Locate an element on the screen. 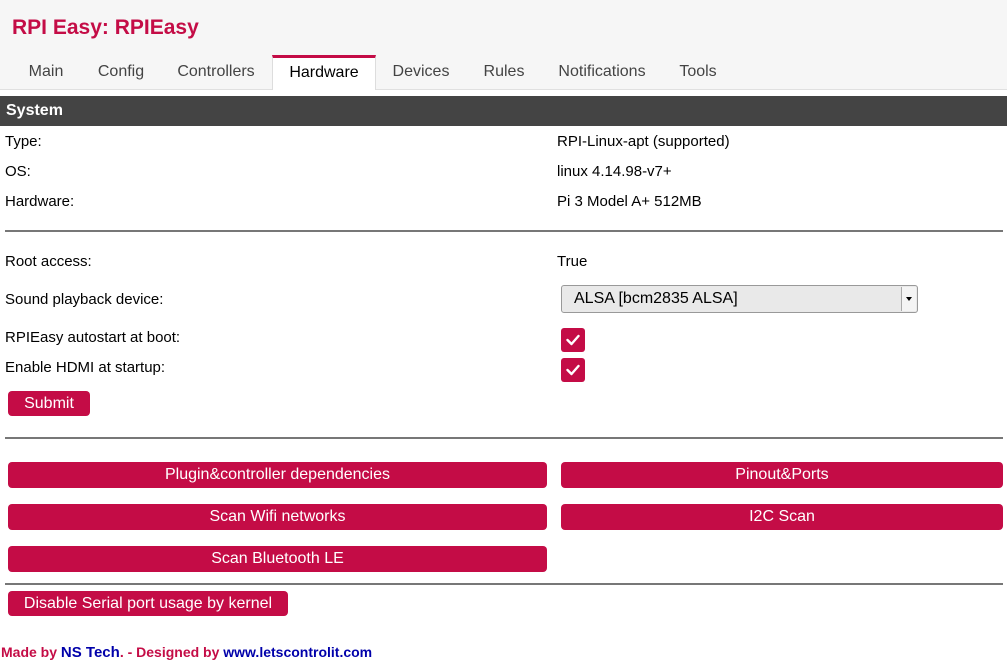  tab-config: Config is located at coordinates (121, 72).